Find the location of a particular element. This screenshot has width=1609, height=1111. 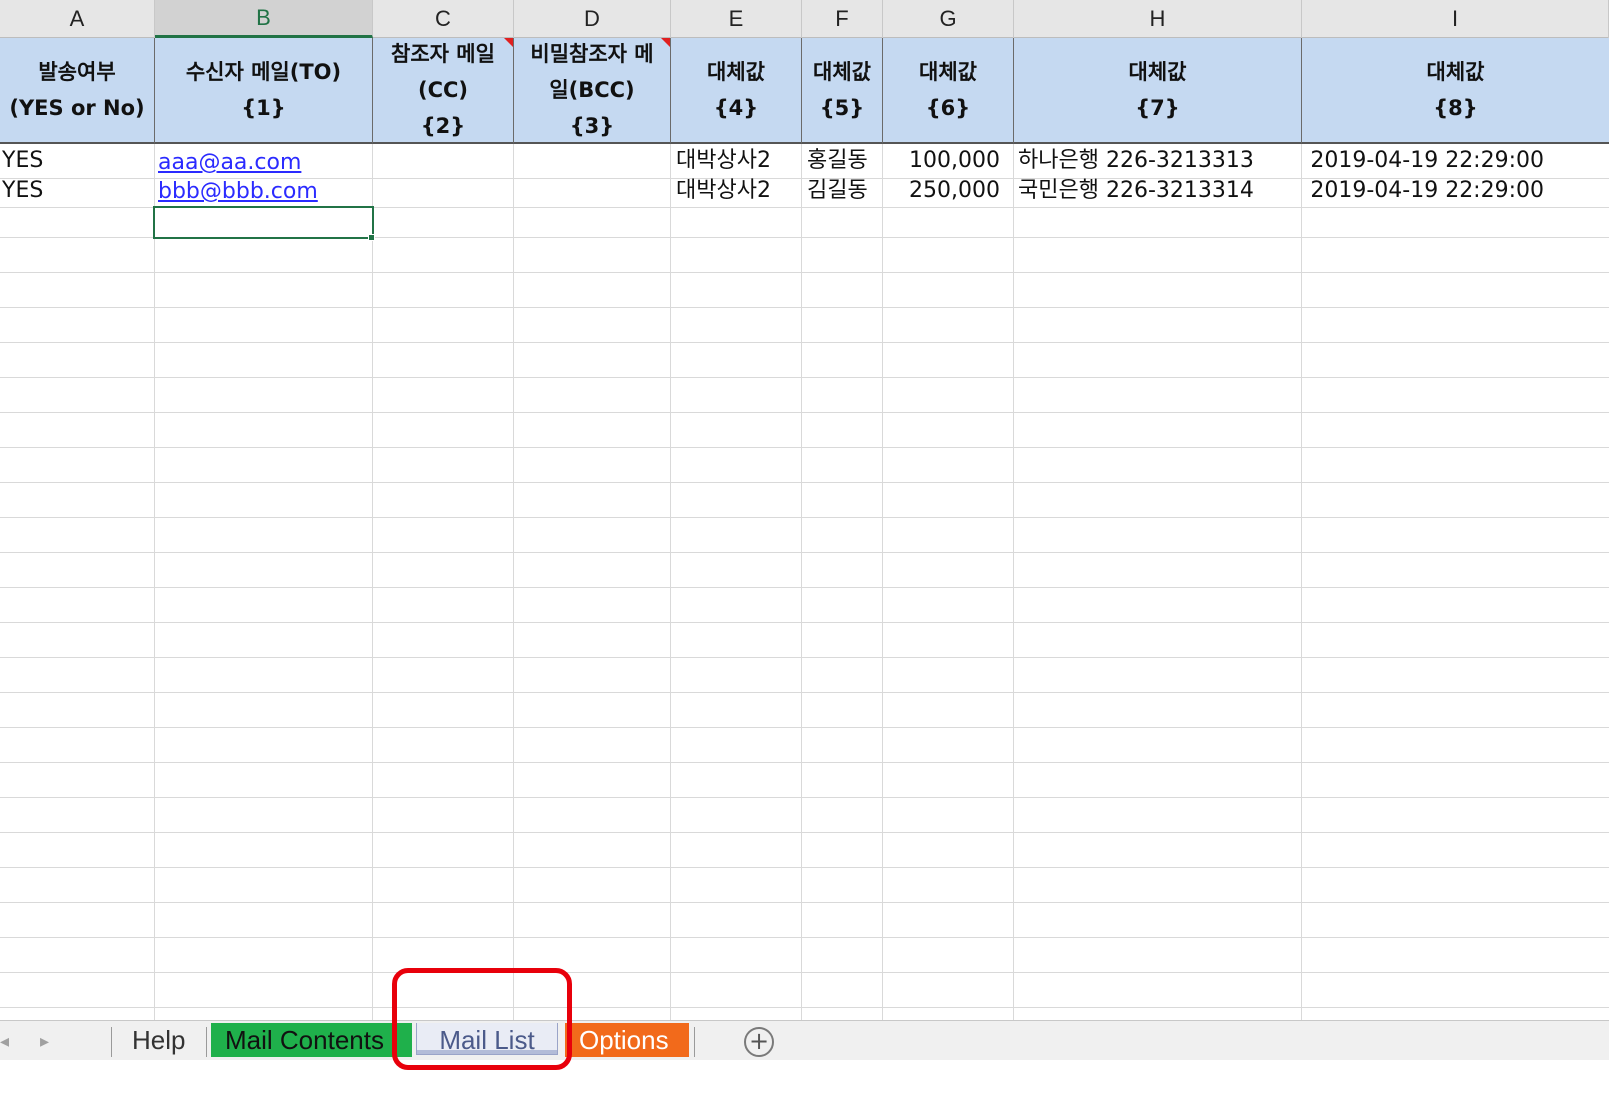

column-header-a: A is located at coordinates (77, 19).